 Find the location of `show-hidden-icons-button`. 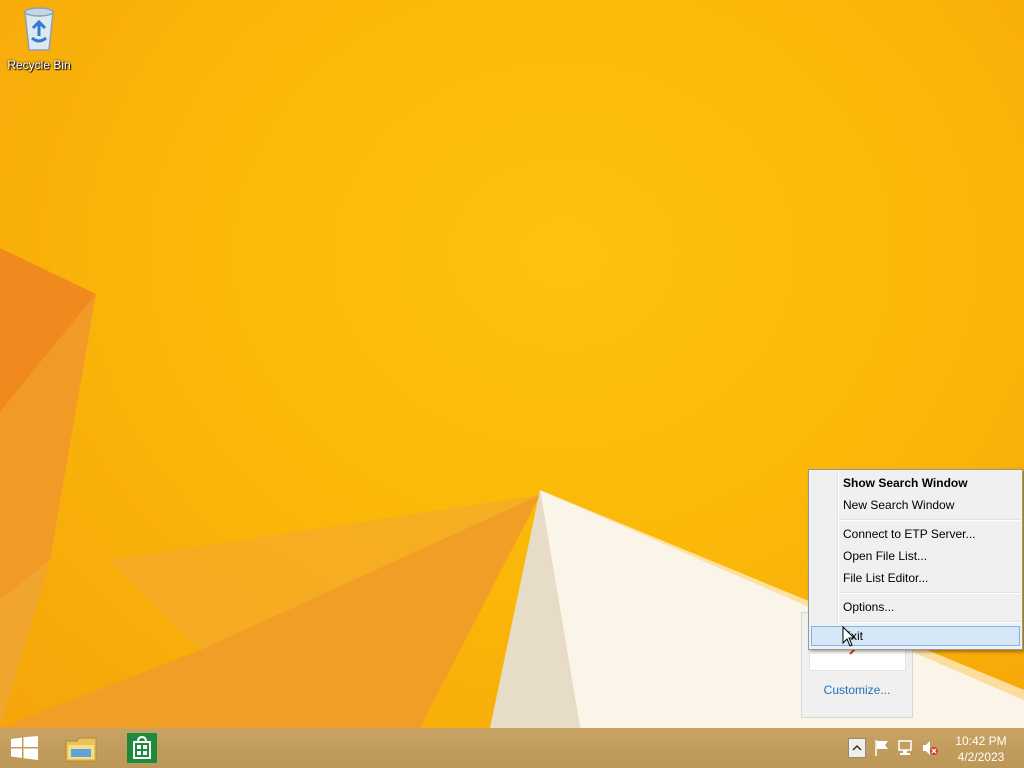

show-hidden-icons-button is located at coordinates (857, 748).